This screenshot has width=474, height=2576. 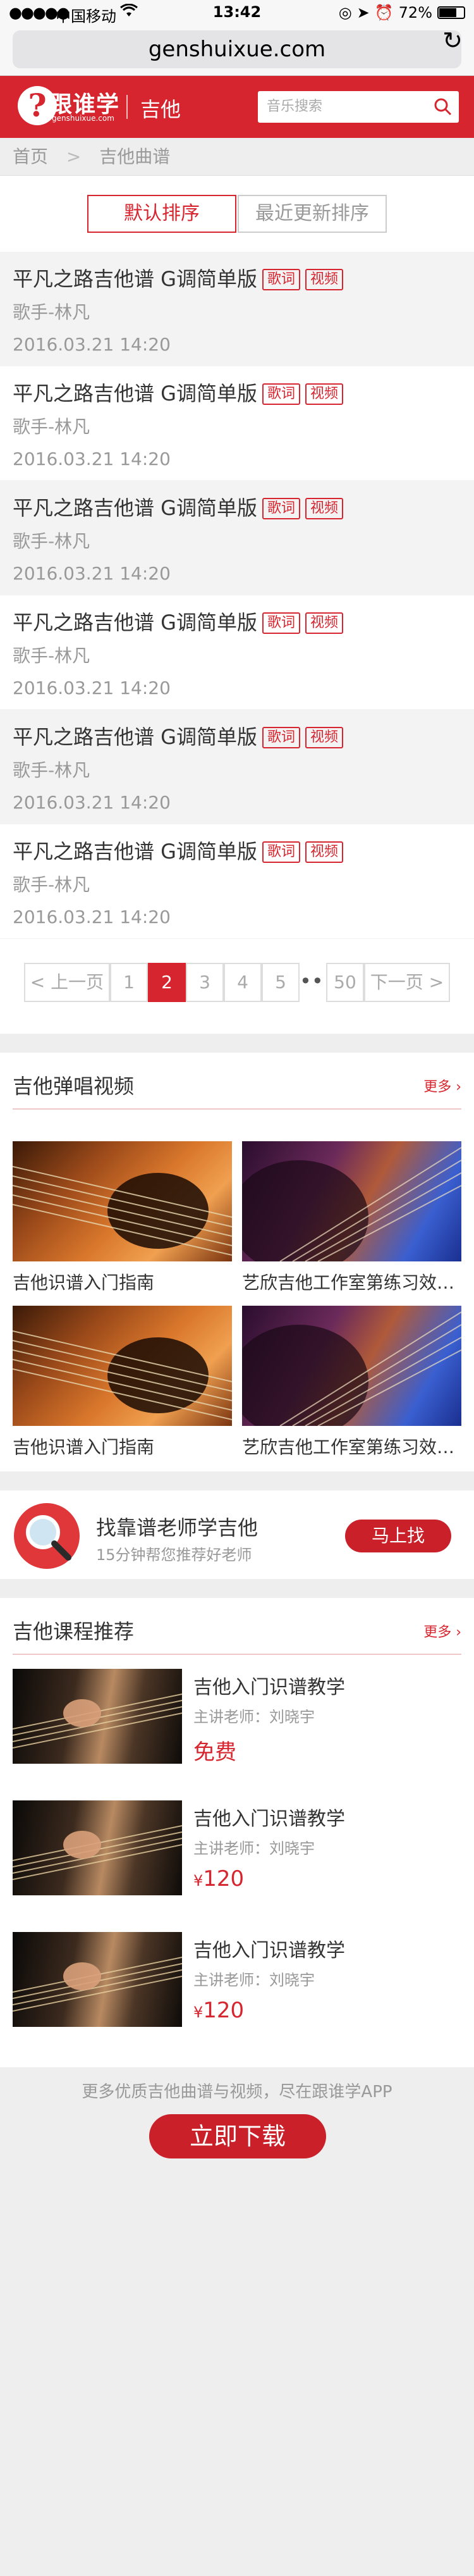 What do you see at coordinates (407, 982) in the screenshot?
I see `next-page-button: 下一页 >` at bounding box center [407, 982].